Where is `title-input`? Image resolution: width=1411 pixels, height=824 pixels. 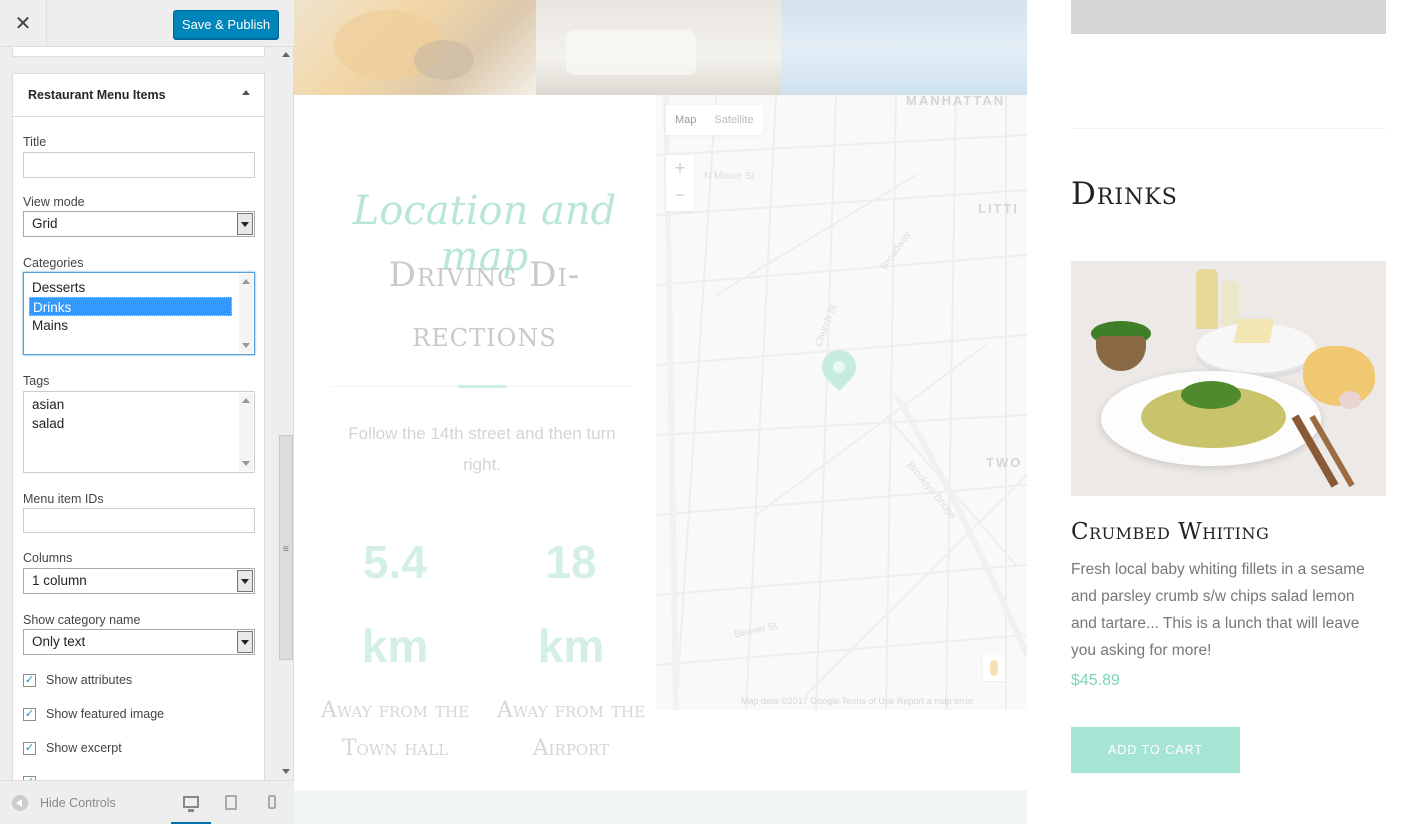
title-input is located at coordinates (139, 165).